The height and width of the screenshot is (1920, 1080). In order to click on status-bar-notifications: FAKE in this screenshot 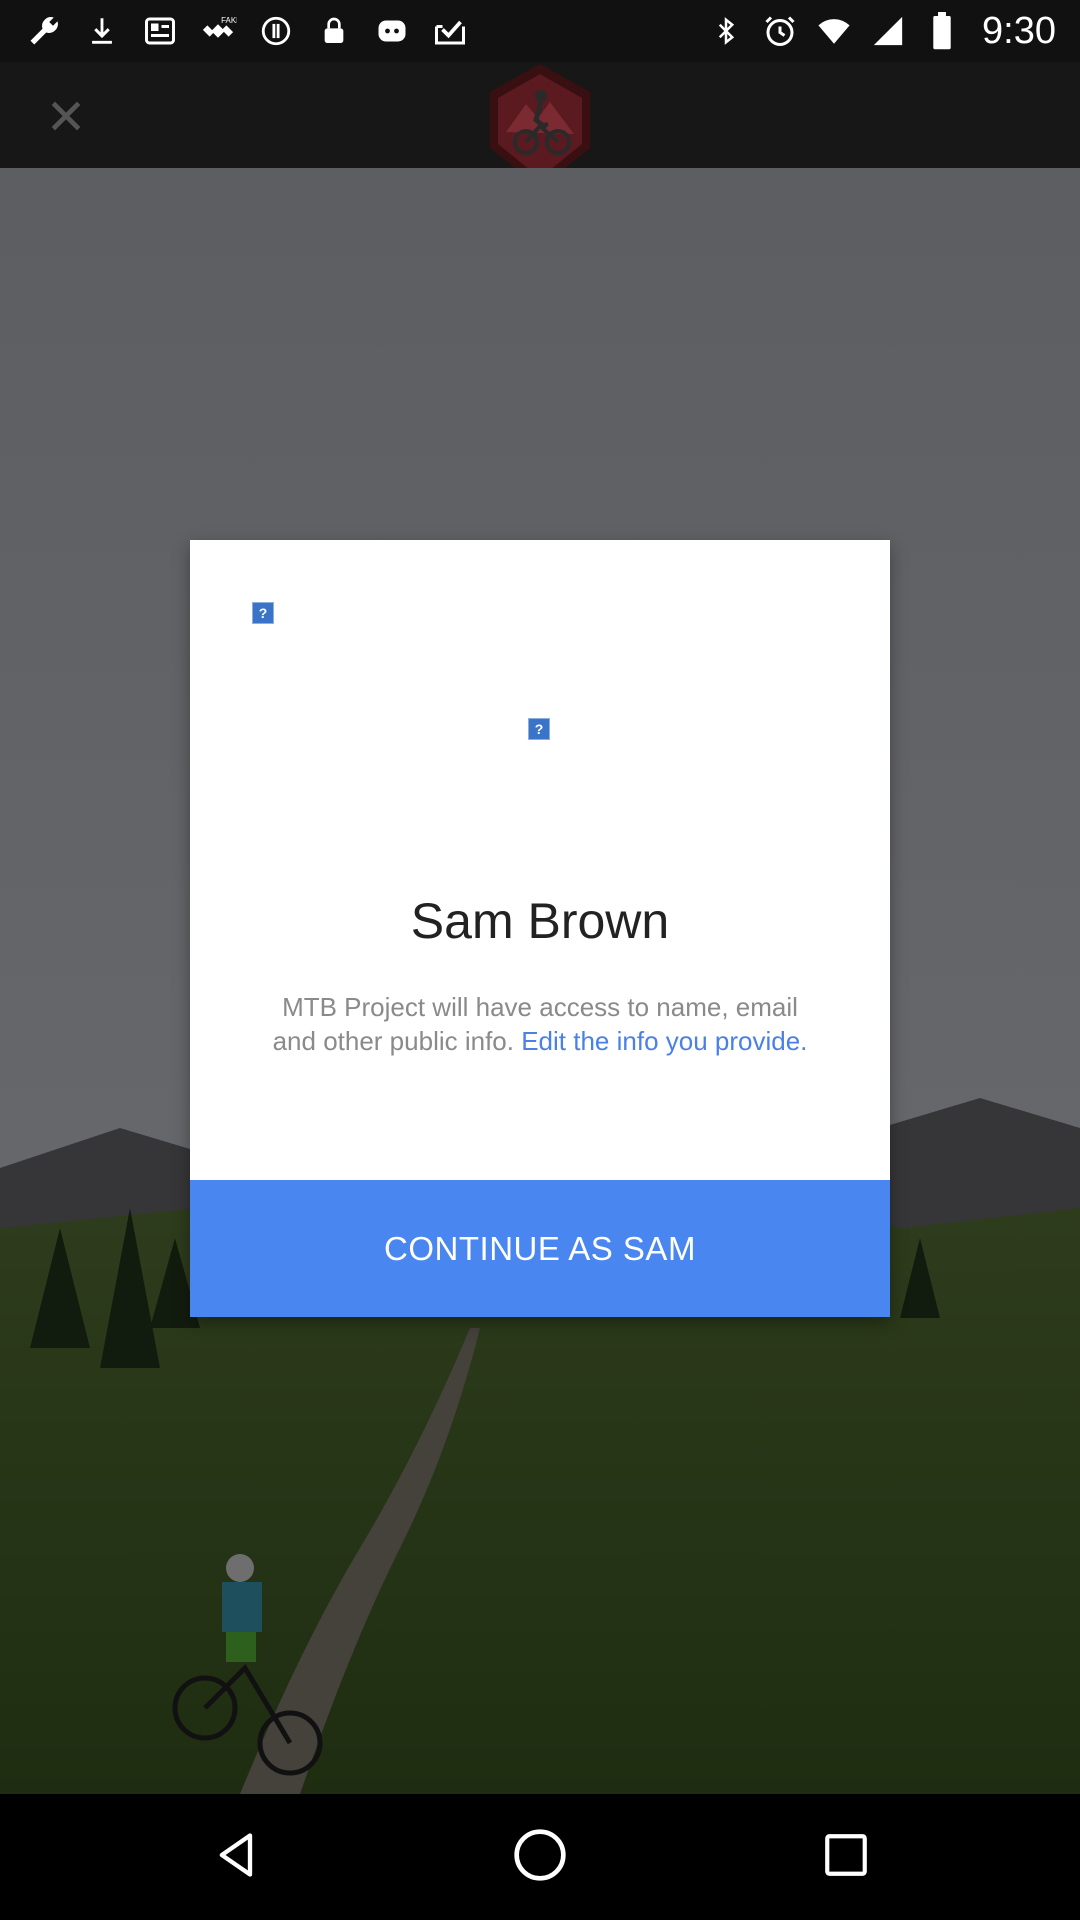, I will do `click(247, 31)`.